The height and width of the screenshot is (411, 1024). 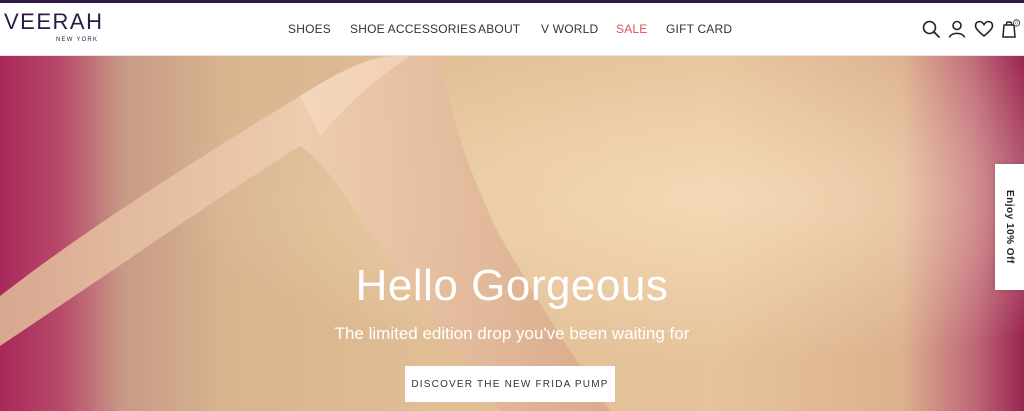 I want to click on discover-frida-pump-button: DISCOVER THE NEW FRIDA PUMP, so click(x=510, y=384).